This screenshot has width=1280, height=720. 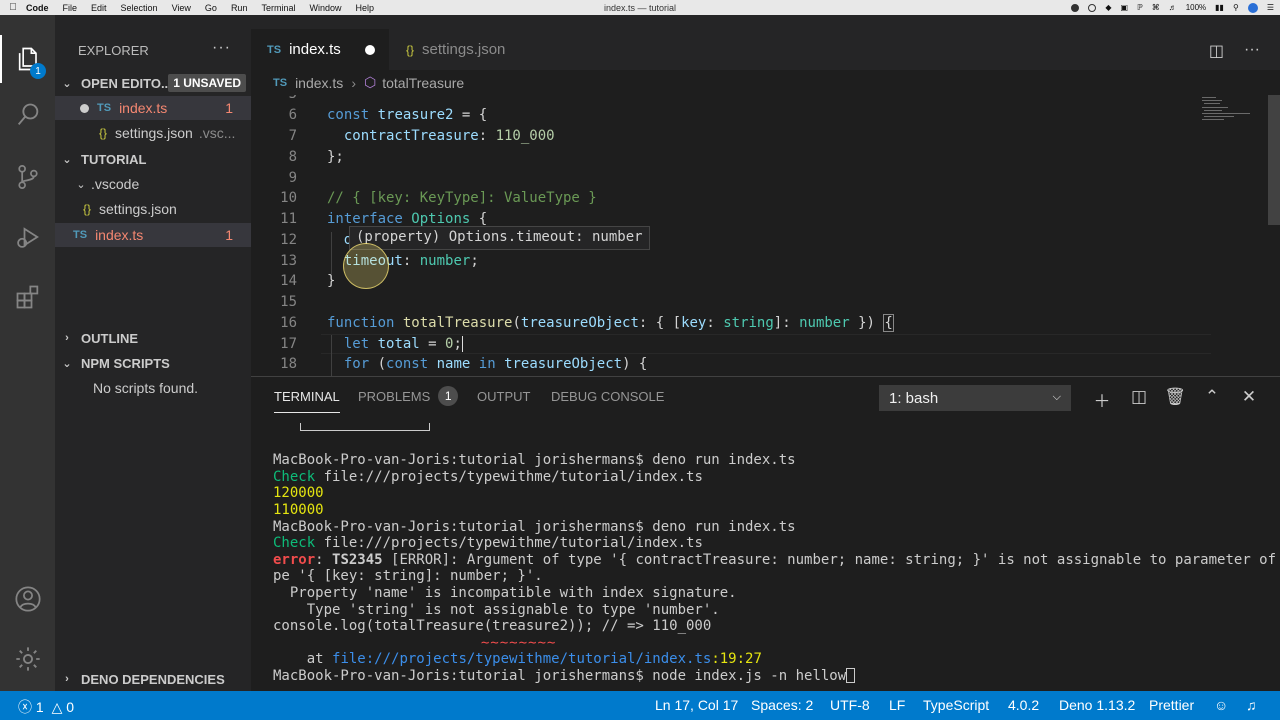 I want to click on menu-window: Window, so click(x=325, y=8).